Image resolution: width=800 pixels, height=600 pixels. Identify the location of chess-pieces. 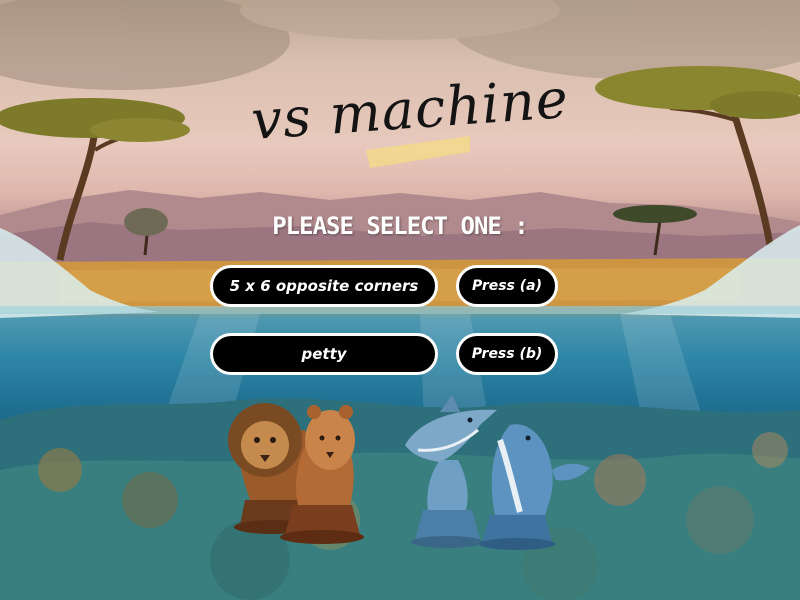
(409, 472).